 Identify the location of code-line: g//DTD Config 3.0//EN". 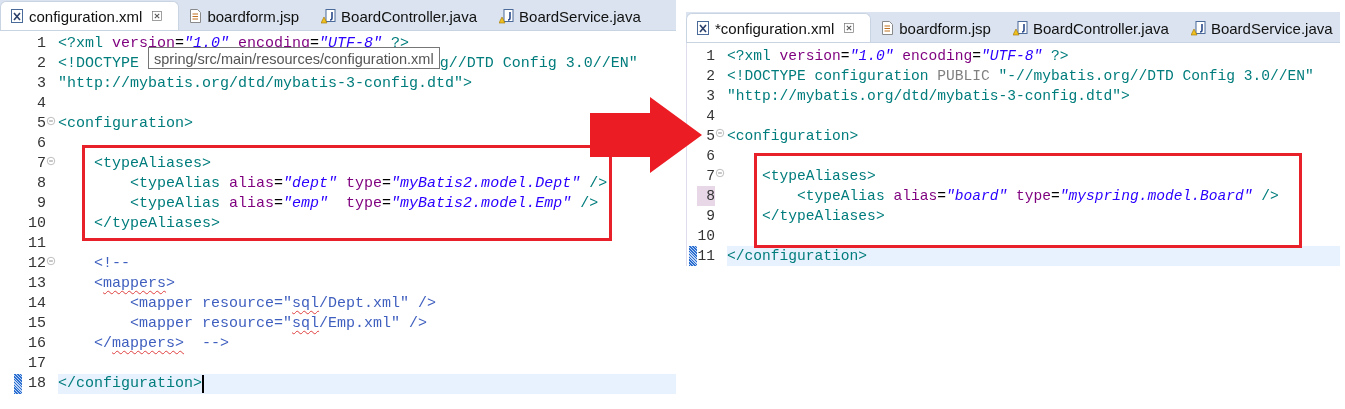
(538, 64).